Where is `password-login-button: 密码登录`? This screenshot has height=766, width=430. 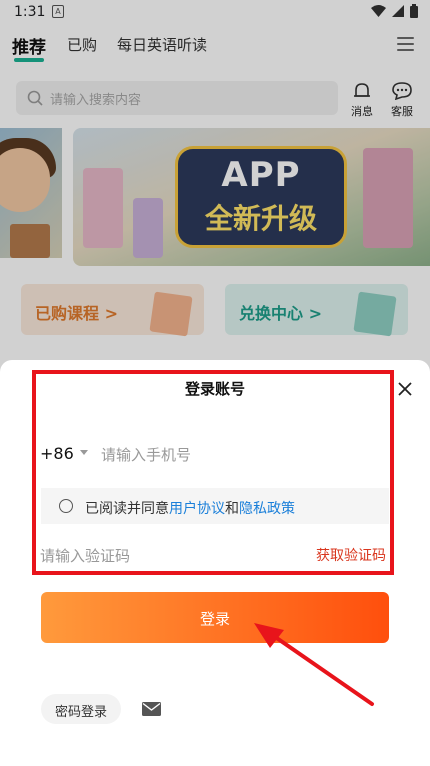 password-login-button: 密码登录 is located at coordinates (81, 709).